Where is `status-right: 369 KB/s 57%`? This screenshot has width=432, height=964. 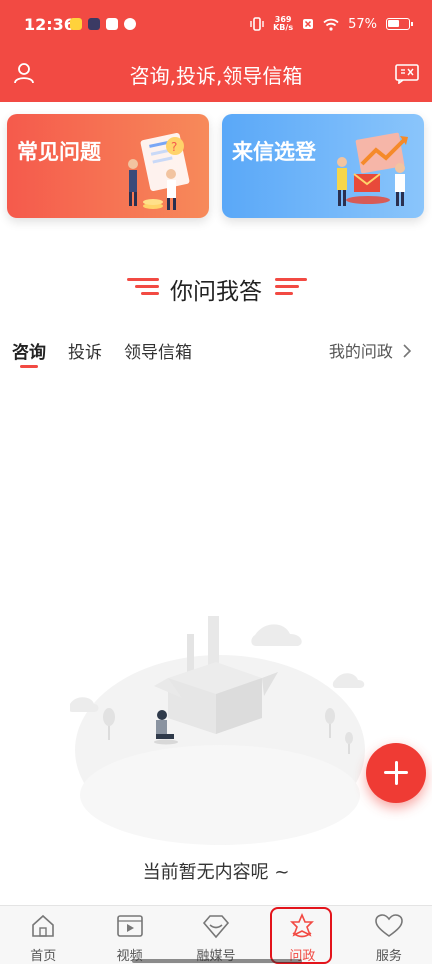 status-right: 369 KB/s 57% is located at coordinates (331, 24).